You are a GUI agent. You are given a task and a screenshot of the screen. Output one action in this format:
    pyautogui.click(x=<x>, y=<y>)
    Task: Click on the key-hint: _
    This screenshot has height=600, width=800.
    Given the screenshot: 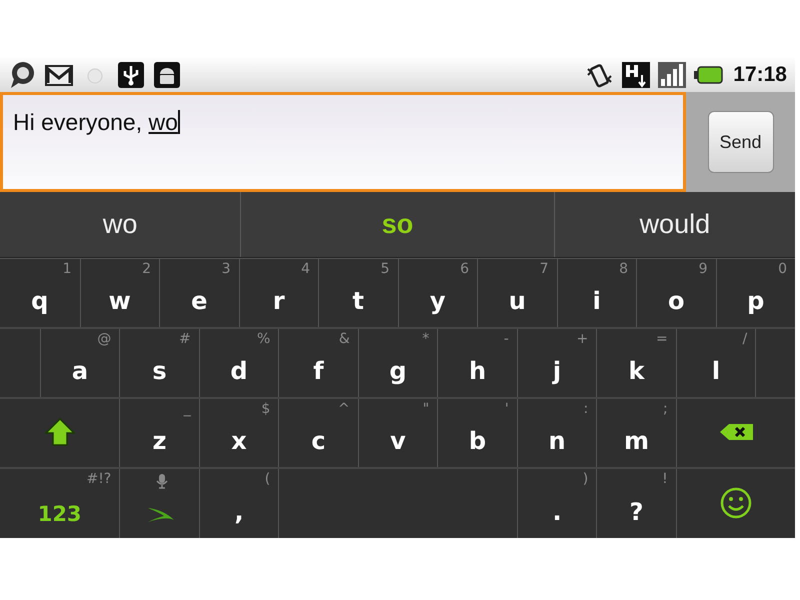 What is the action you would take?
    pyautogui.click(x=187, y=409)
    